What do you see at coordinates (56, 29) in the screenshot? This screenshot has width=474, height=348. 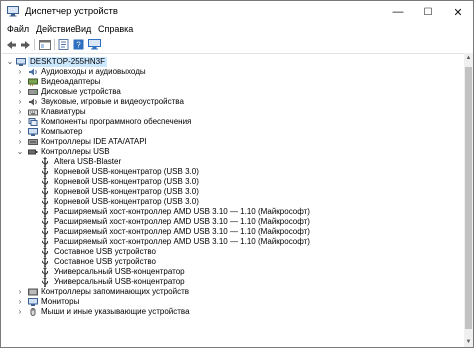 I see `menu-action: Действие` at bounding box center [56, 29].